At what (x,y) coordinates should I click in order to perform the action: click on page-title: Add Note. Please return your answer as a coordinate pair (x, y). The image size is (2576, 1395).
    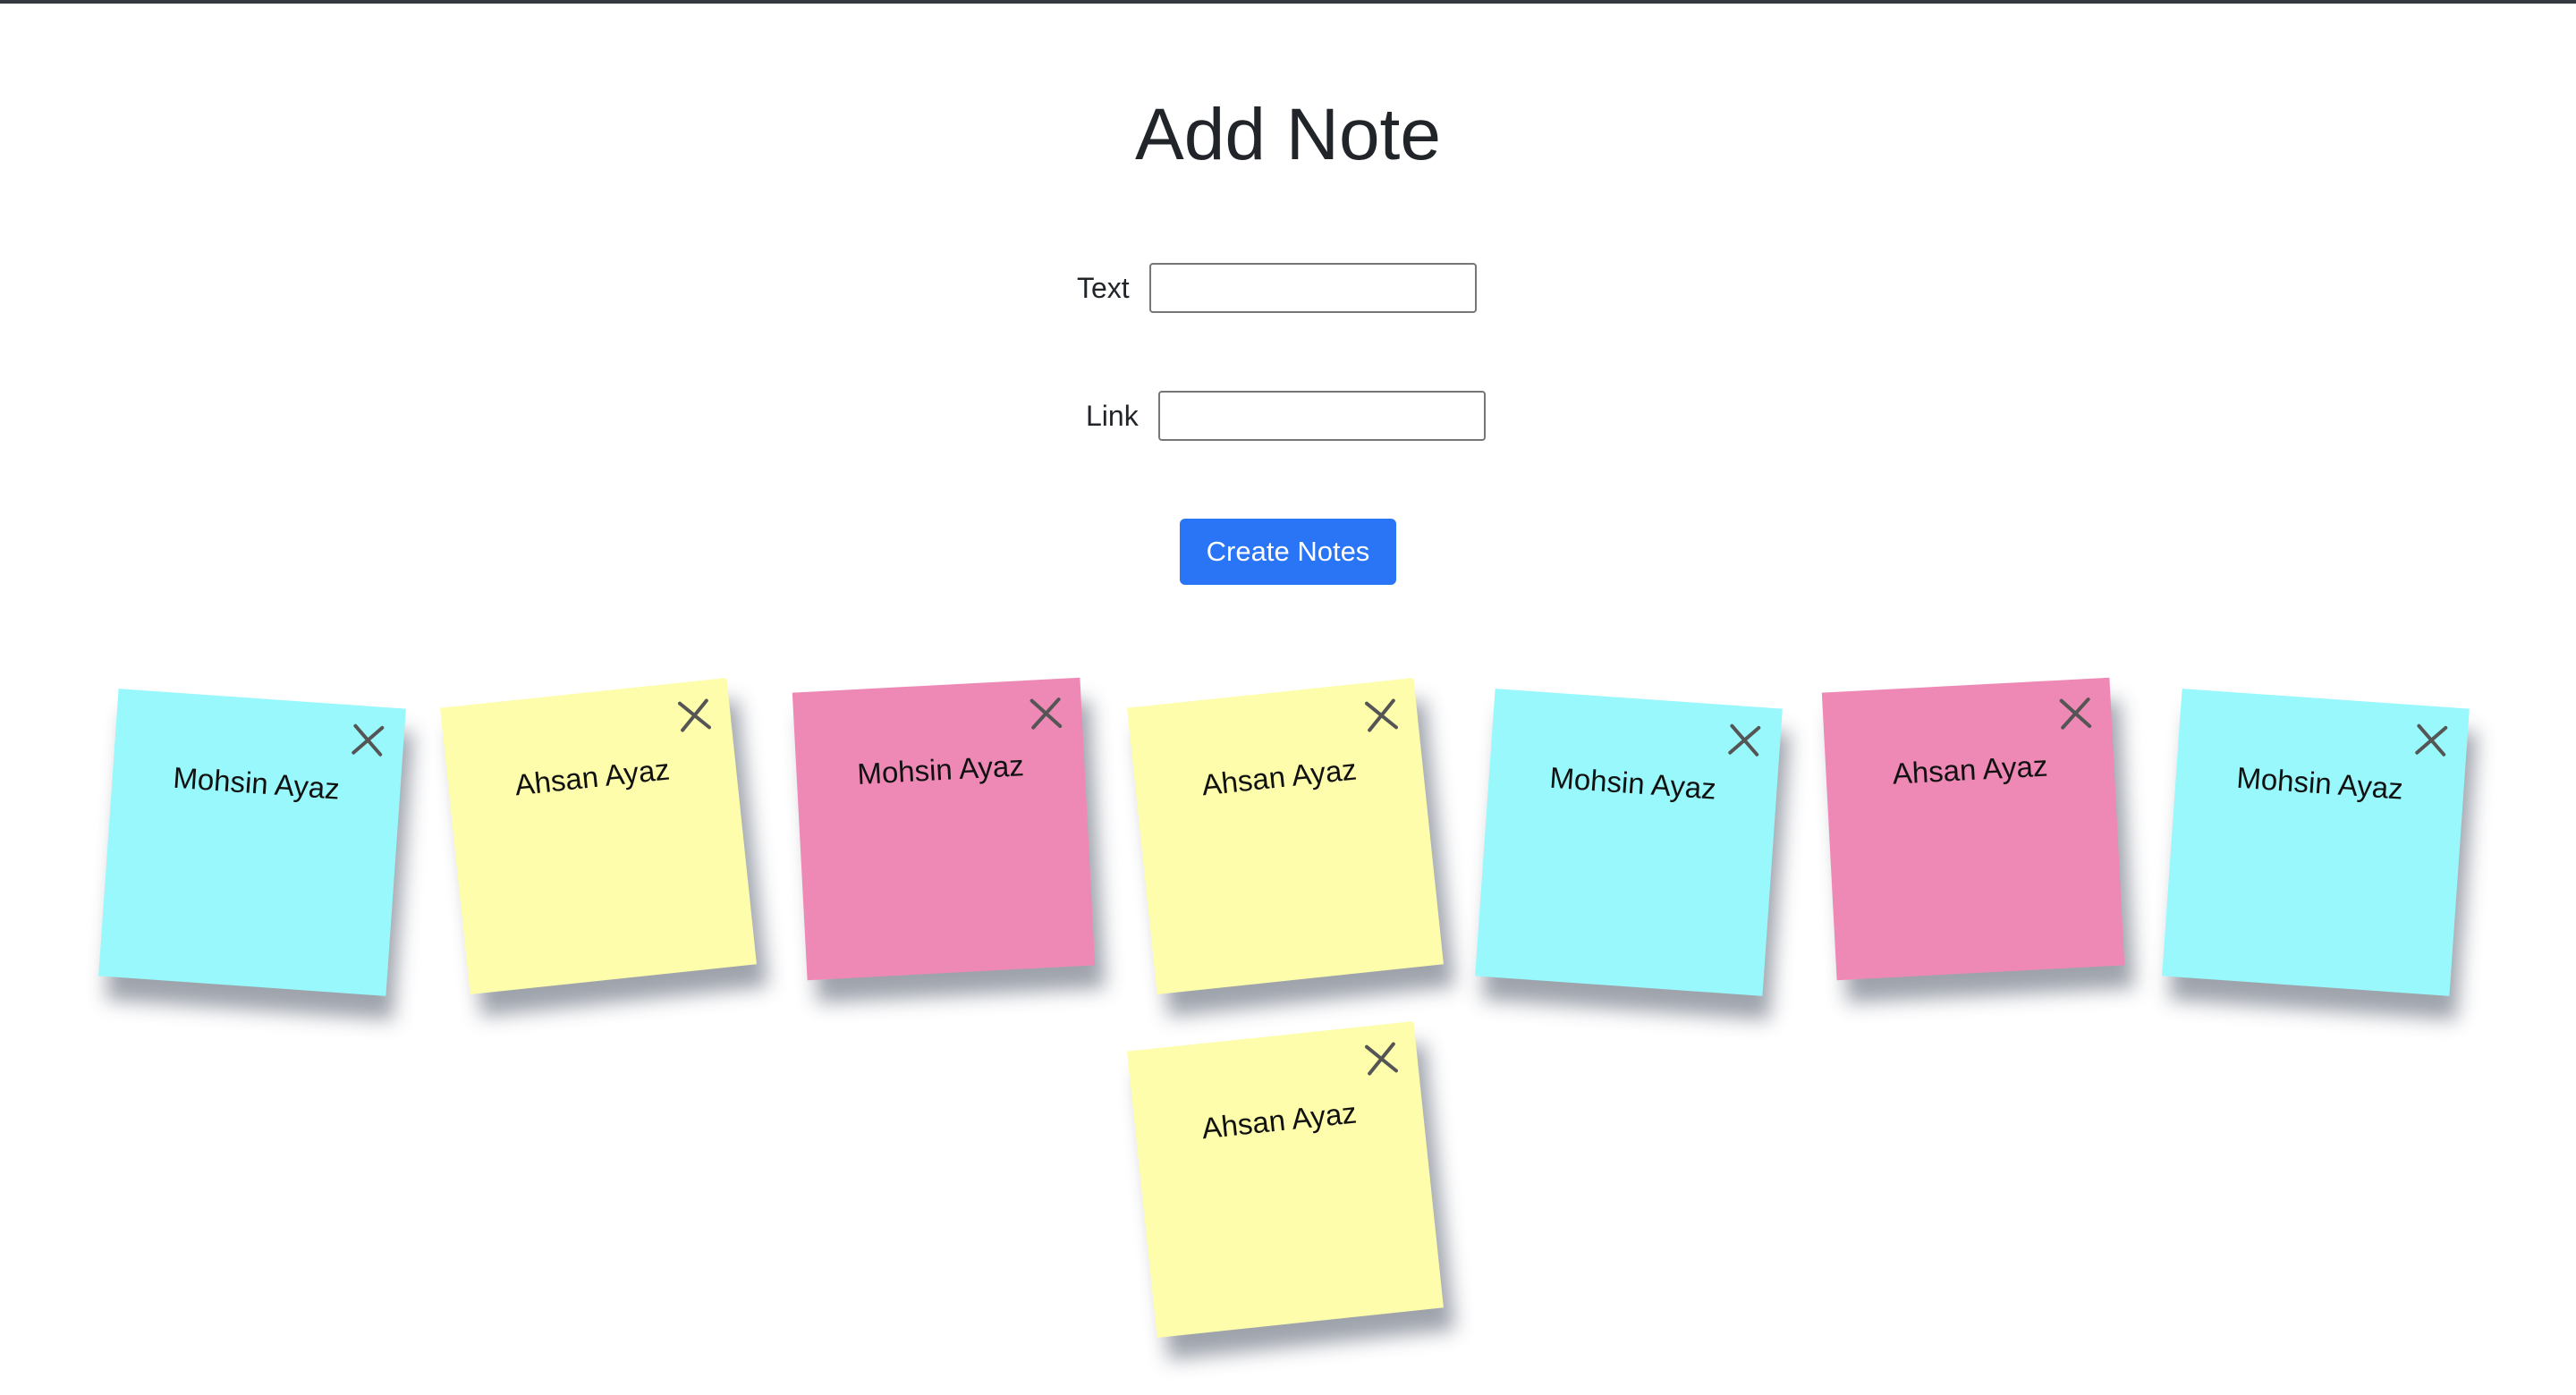
    Looking at the image, I should click on (1288, 134).